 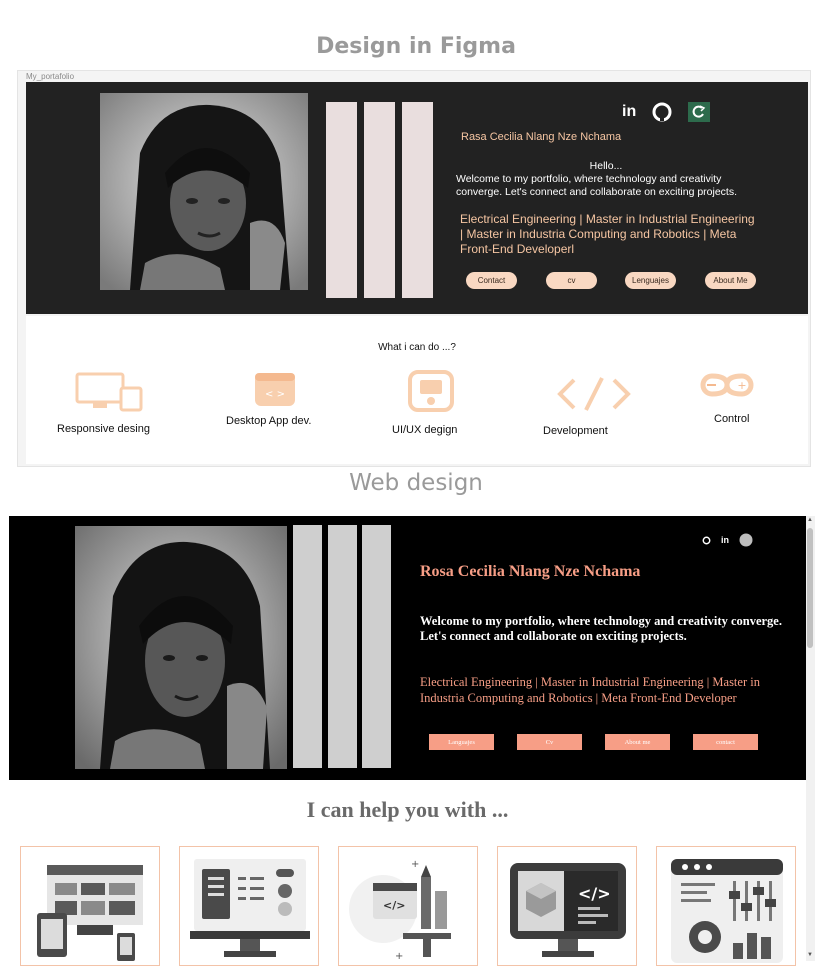 What do you see at coordinates (204, 191) in the screenshot?
I see `figma-profile-photo` at bounding box center [204, 191].